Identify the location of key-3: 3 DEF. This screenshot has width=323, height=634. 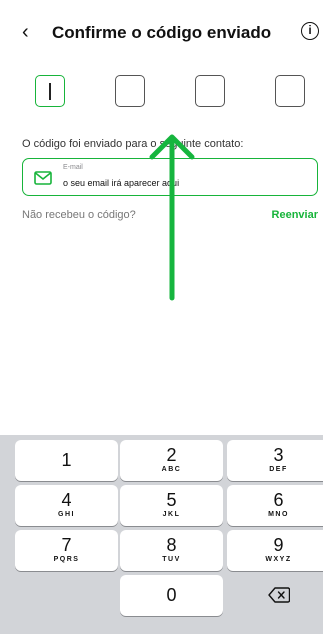
(275, 460).